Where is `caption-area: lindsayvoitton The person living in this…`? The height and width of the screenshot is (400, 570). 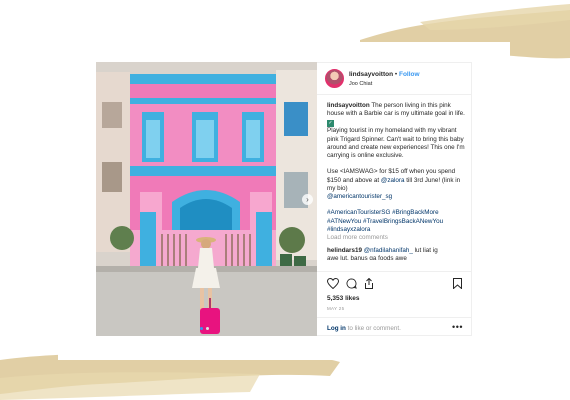 caption-area: lindsayvoitton The person living in this… is located at coordinates (398, 181).